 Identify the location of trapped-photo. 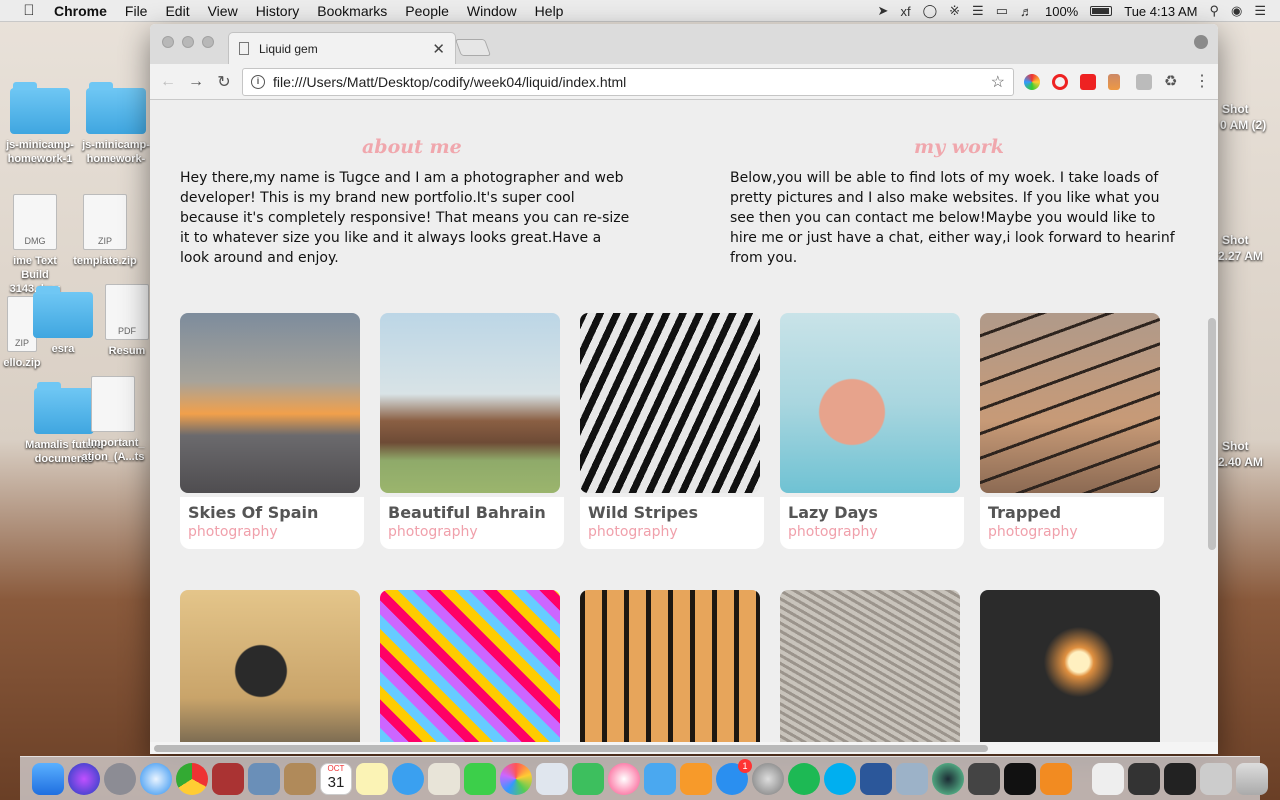
(1070, 403).